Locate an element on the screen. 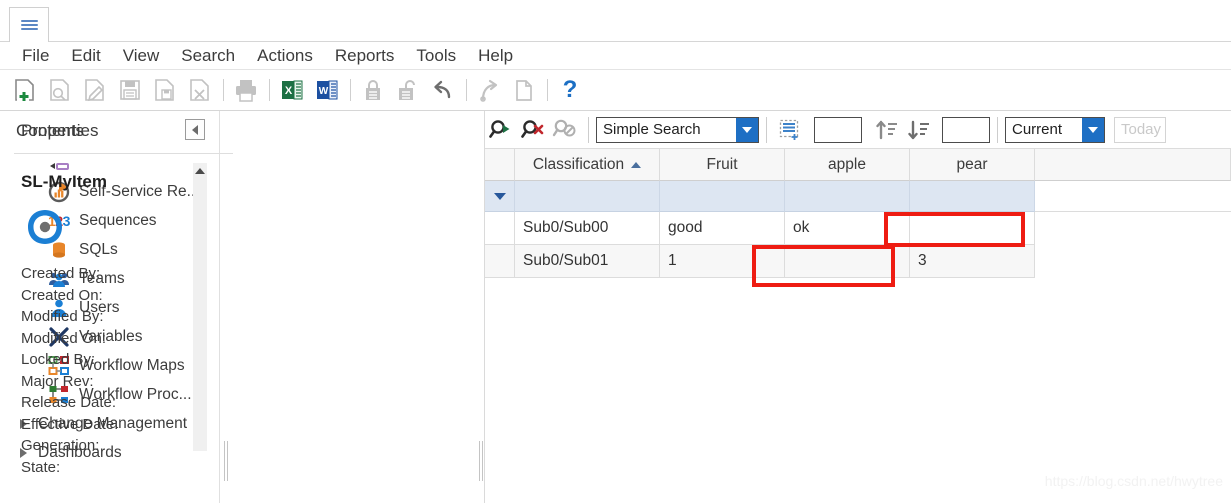 The image size is (1231, 503). menu-item-tools: Tools is located at coordinates (436, 56).